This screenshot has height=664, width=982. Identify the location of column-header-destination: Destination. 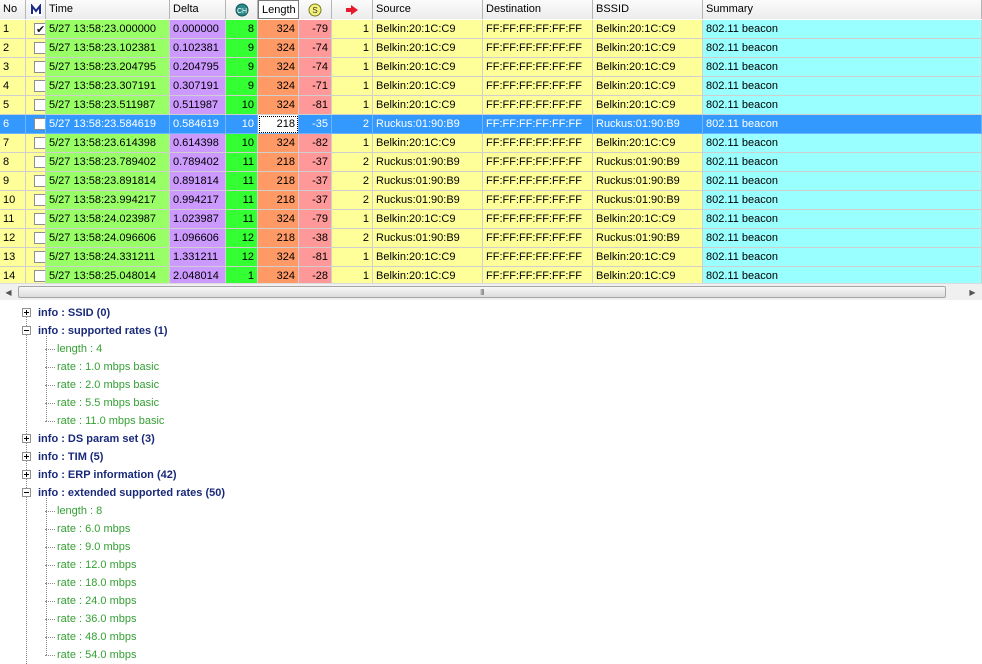
(538, 9).